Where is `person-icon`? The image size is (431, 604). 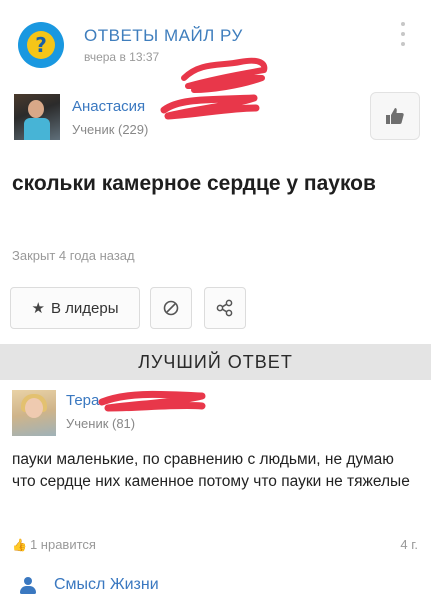
person-icon is located at coordinates (28, 586).